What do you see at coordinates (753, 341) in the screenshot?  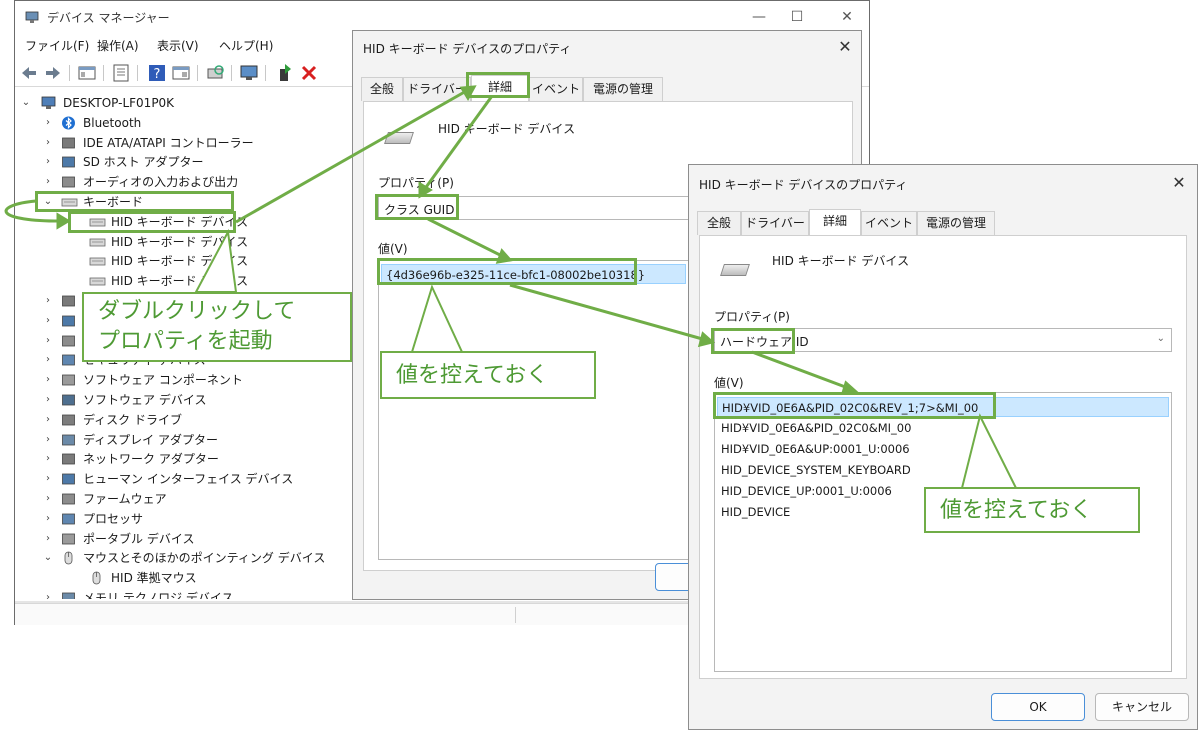 I see `highlight-hardware-id` at bounding box center [753, 341].